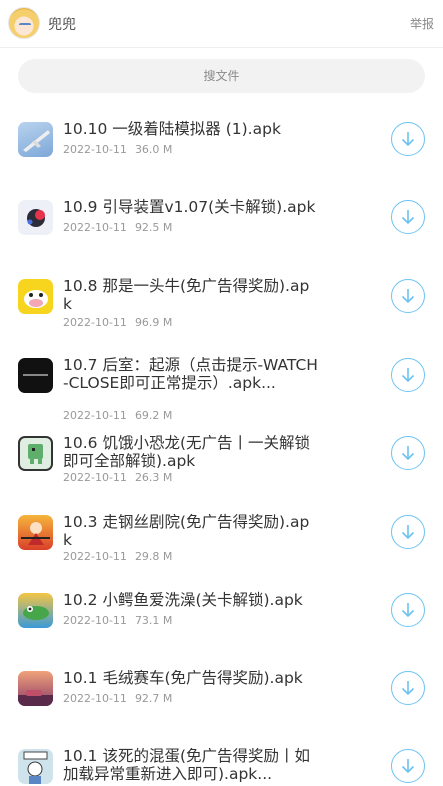 This screenshot has height=786, width=443. Describe the element at coordinates (35, 296) in the screenshot. I see `cow-app-icon` at that location.